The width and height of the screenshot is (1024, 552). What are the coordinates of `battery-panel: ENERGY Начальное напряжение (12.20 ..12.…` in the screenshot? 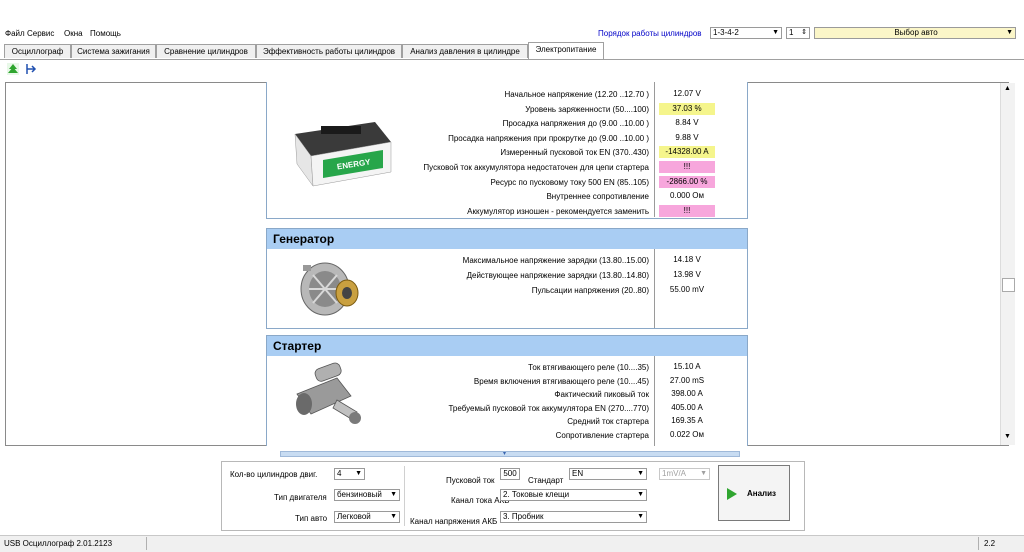 It's located at (507, 150).